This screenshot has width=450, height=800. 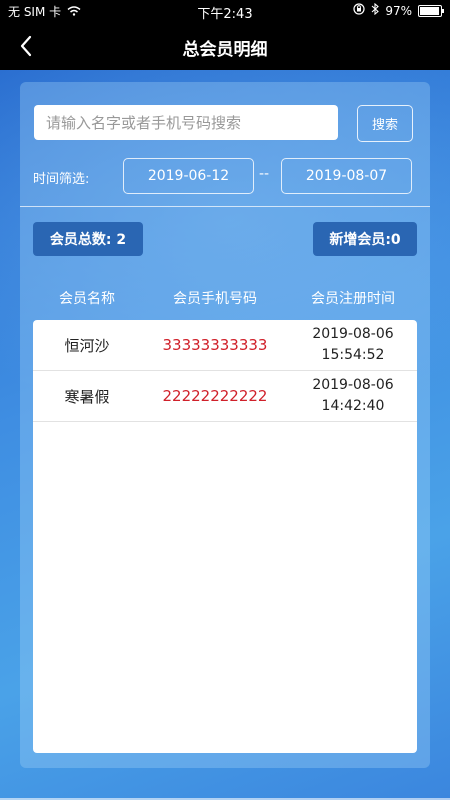 I want to click on member-phone: 33333333333, so click(x=215, y=345).